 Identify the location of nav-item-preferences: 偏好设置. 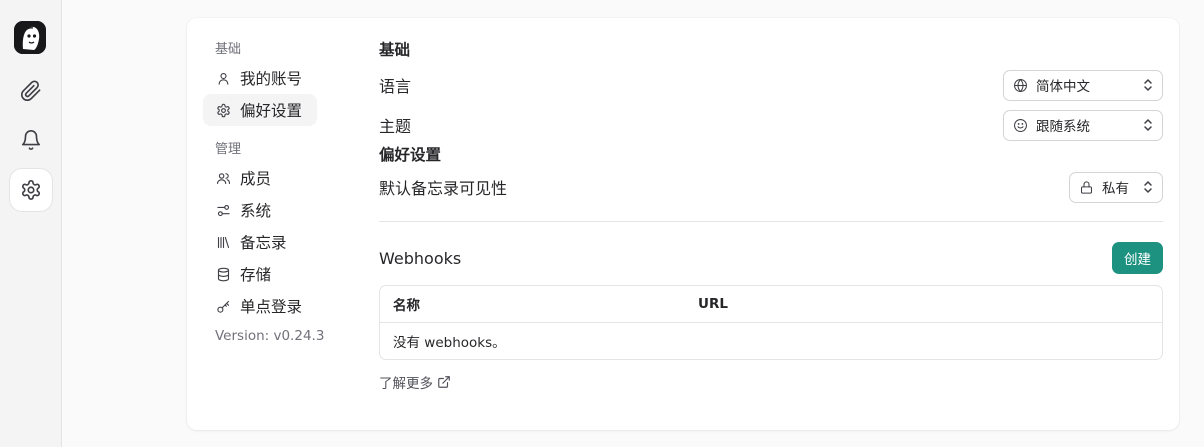
(260, 110).